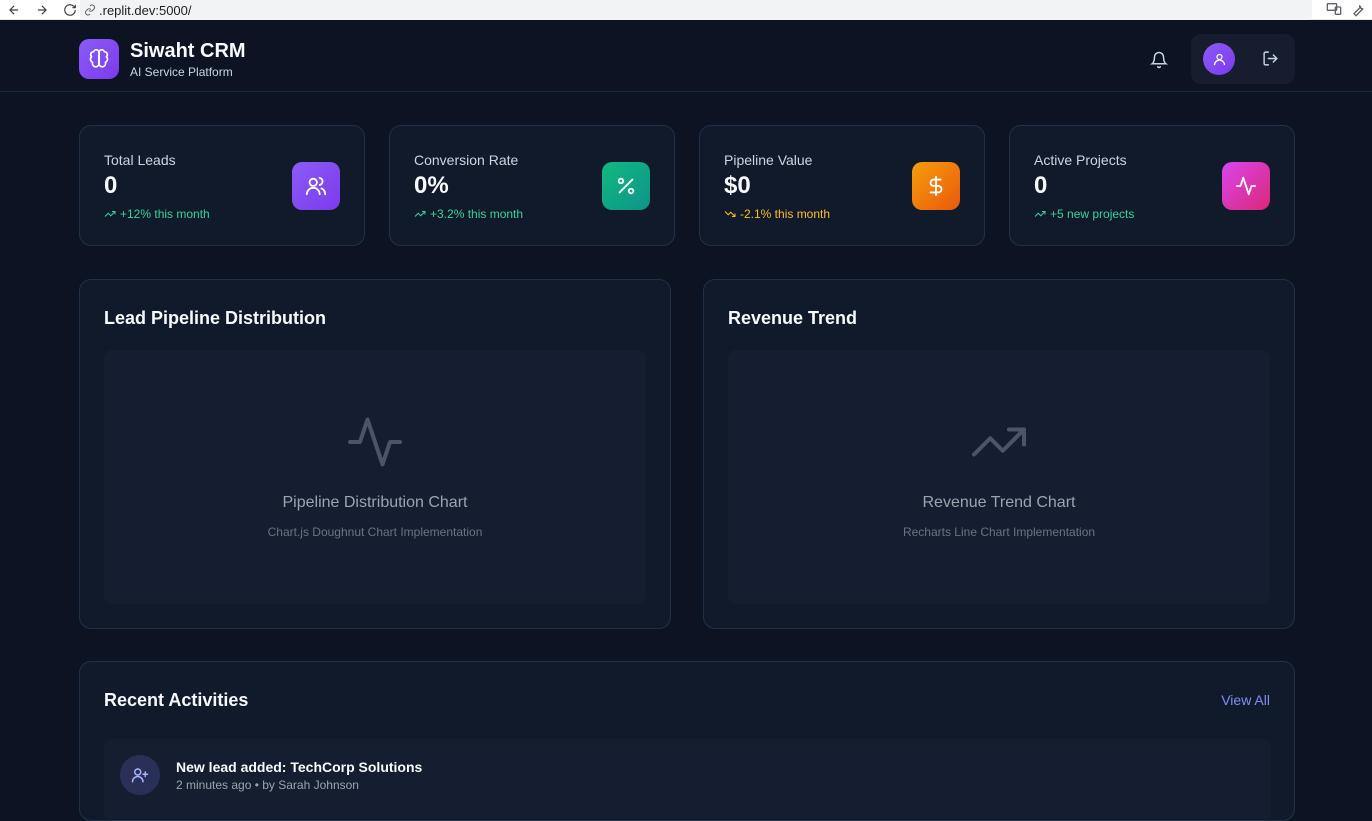 This screenshot has height=821, width=1372. What do you see at coordinates (215, 318) in the screenshot?
I see `panel-title: Lead Pipeline Distribution` at bounding box center [215, 318].